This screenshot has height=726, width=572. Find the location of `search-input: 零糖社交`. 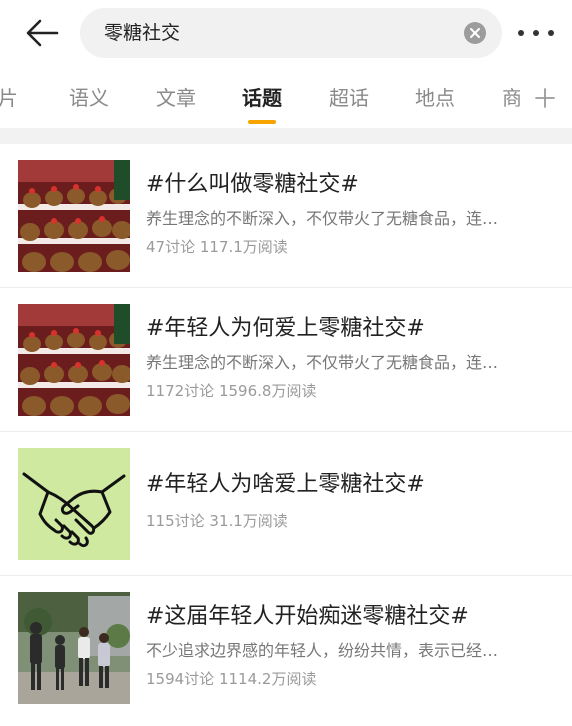

search-input: 零糖社交 is located at coordinates (291, 33).